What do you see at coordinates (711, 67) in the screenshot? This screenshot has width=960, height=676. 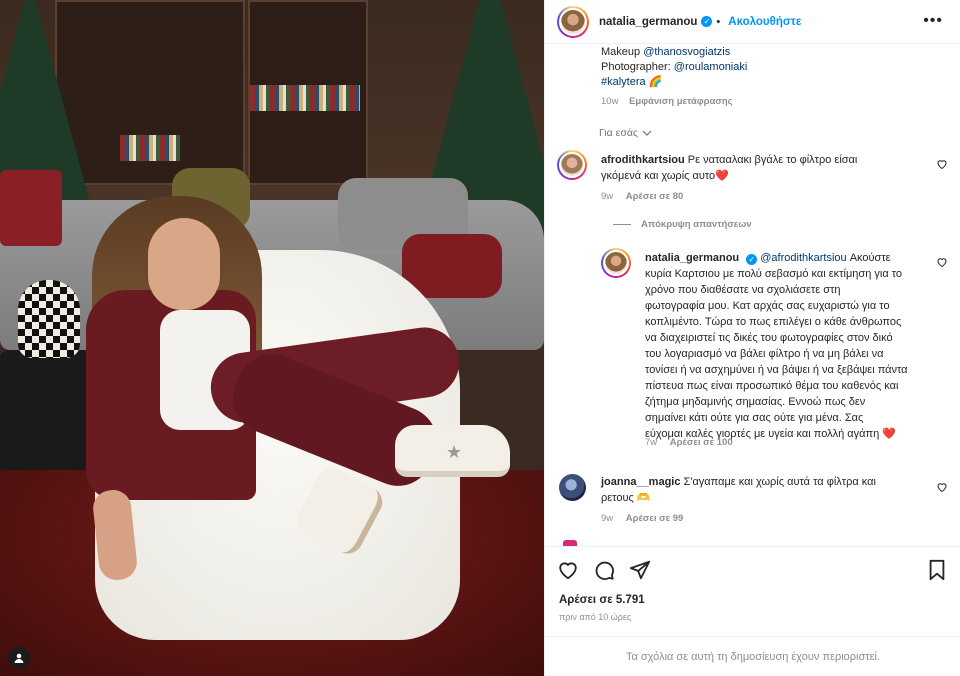 I see `photographer-mention-link: @roulamoniaki` at bounding box center [711, 67].